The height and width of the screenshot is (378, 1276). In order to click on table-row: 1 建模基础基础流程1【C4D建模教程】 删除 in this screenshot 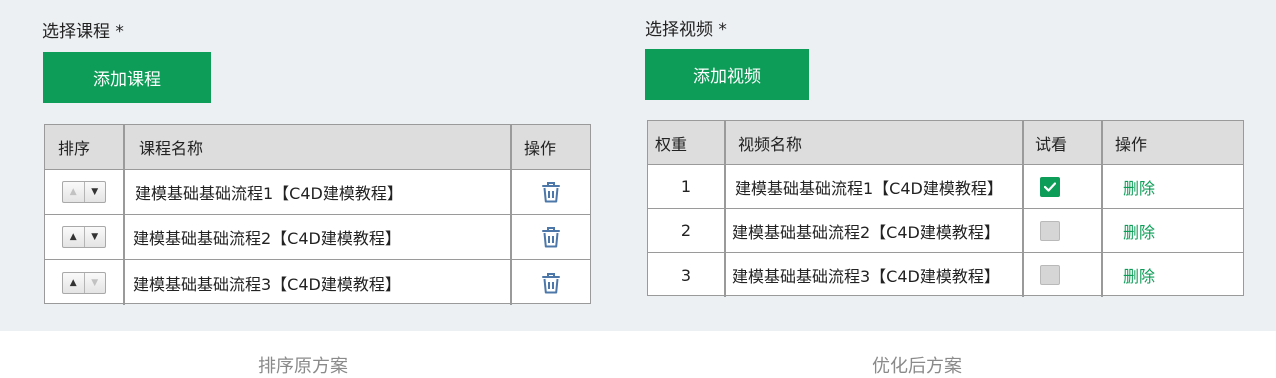, I will do `click(945, 187)`.